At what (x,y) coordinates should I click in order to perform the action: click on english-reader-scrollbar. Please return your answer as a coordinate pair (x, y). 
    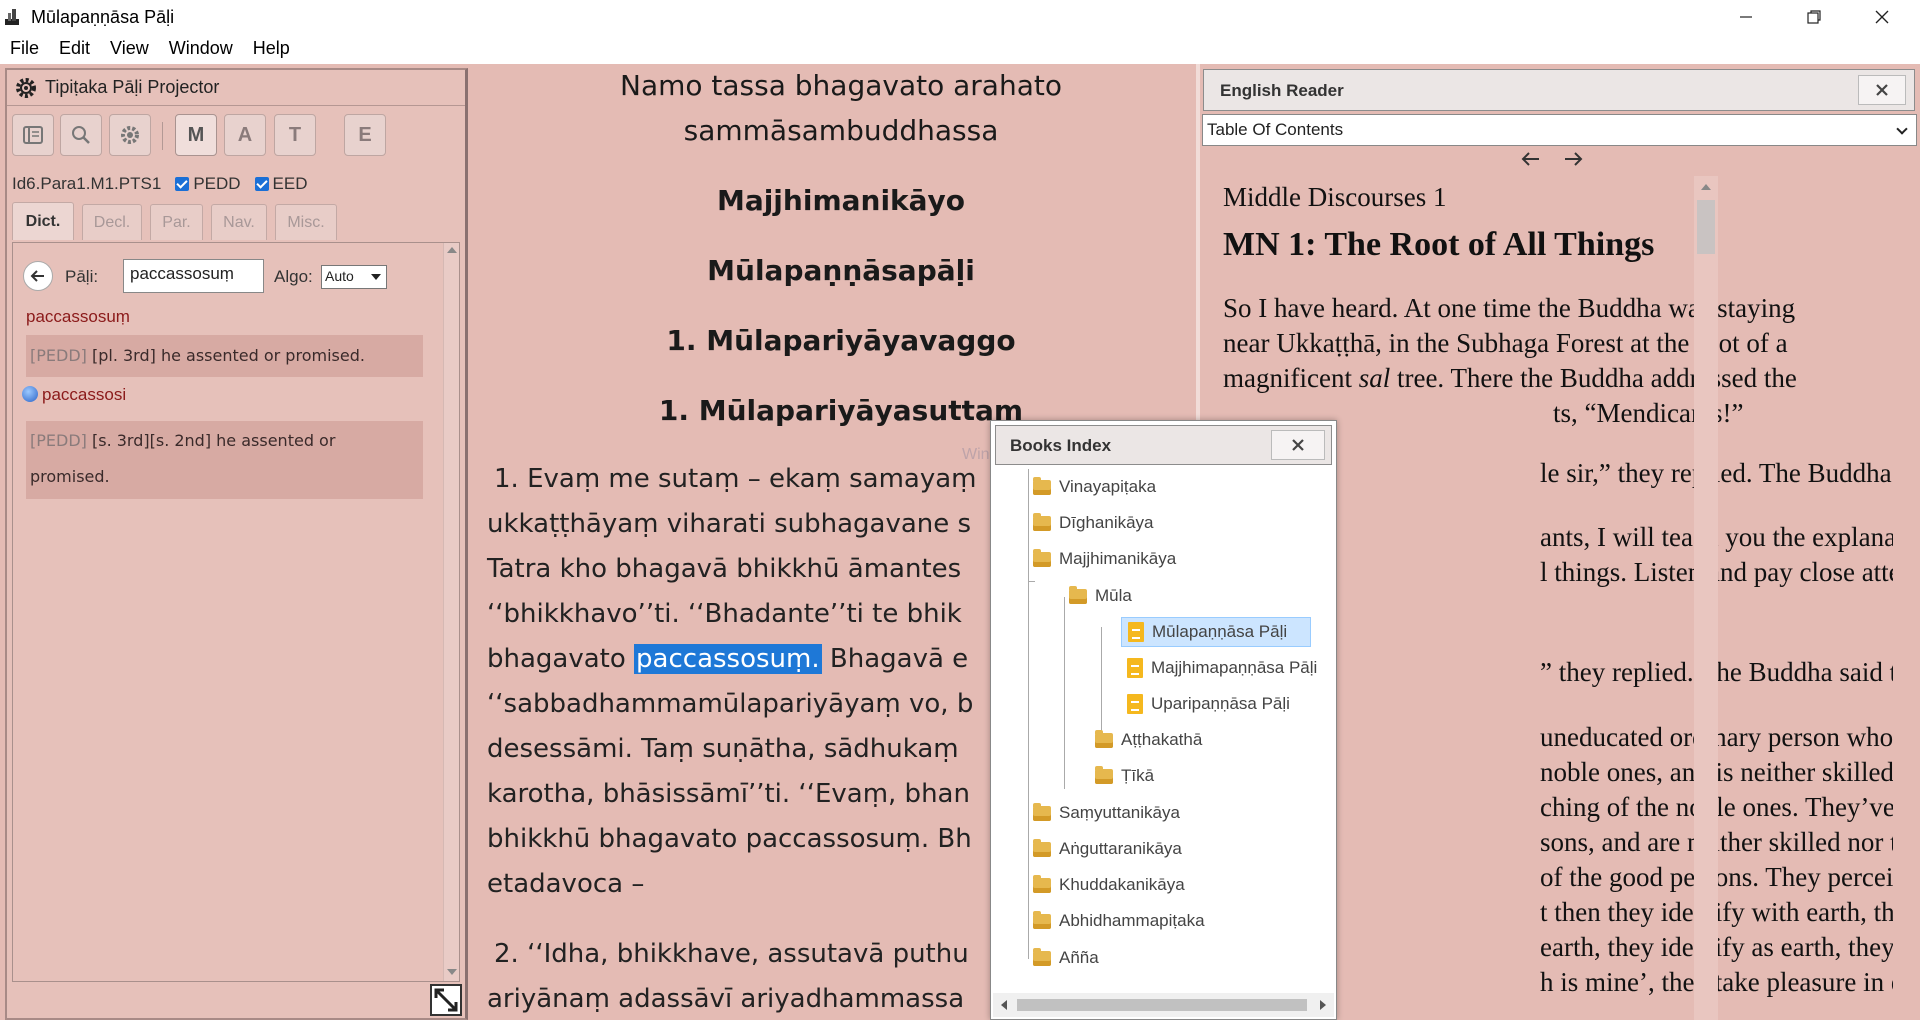
    Looking at the image, I should click on (1706, 598).